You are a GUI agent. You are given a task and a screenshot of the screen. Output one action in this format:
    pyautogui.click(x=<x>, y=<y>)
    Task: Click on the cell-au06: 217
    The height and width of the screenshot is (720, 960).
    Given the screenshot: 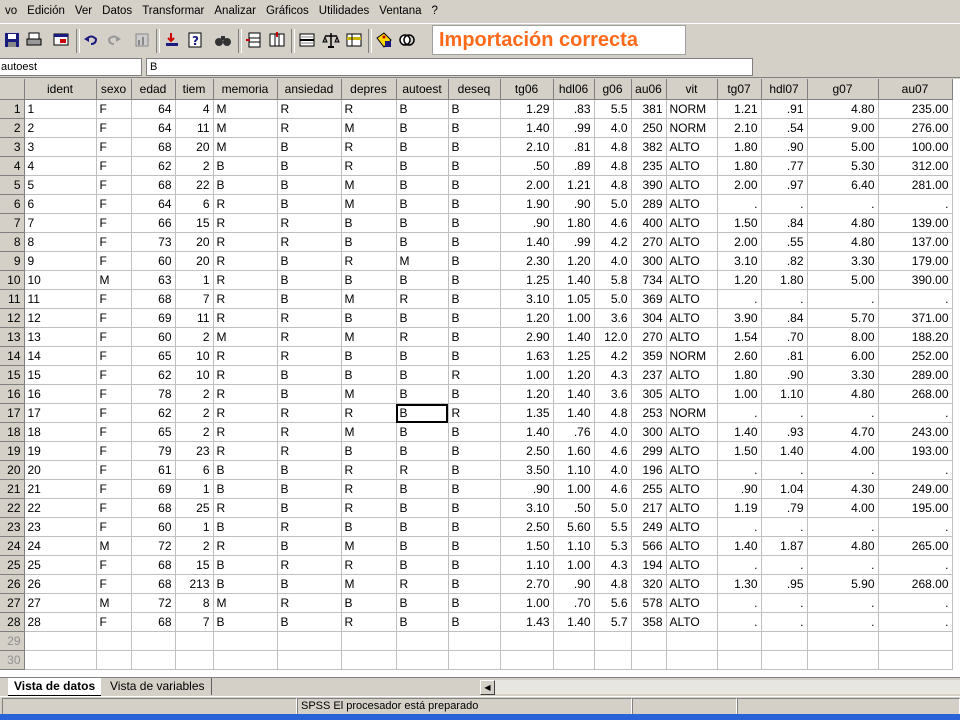 What is the action you would take?
    pyautogui.click(x=649, y=508)
    